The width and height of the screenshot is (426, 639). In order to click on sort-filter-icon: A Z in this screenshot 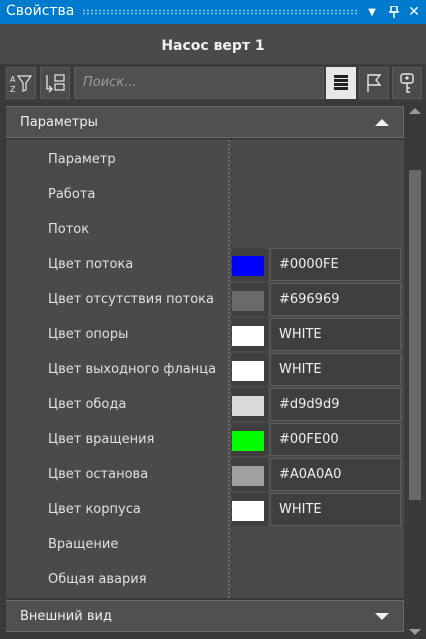, I will do `click(21, 84)`.